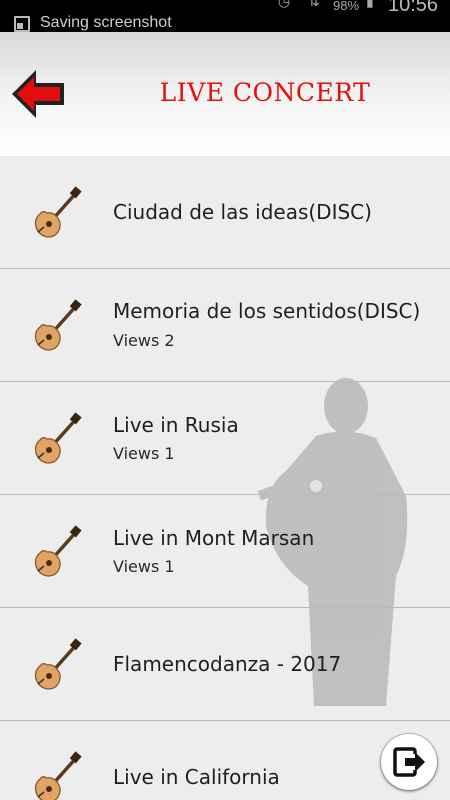  What do you see at coordinates (314, 5) in the screenshot?
I see `signal-icon: ⇅` at bounding box center [314, 5].